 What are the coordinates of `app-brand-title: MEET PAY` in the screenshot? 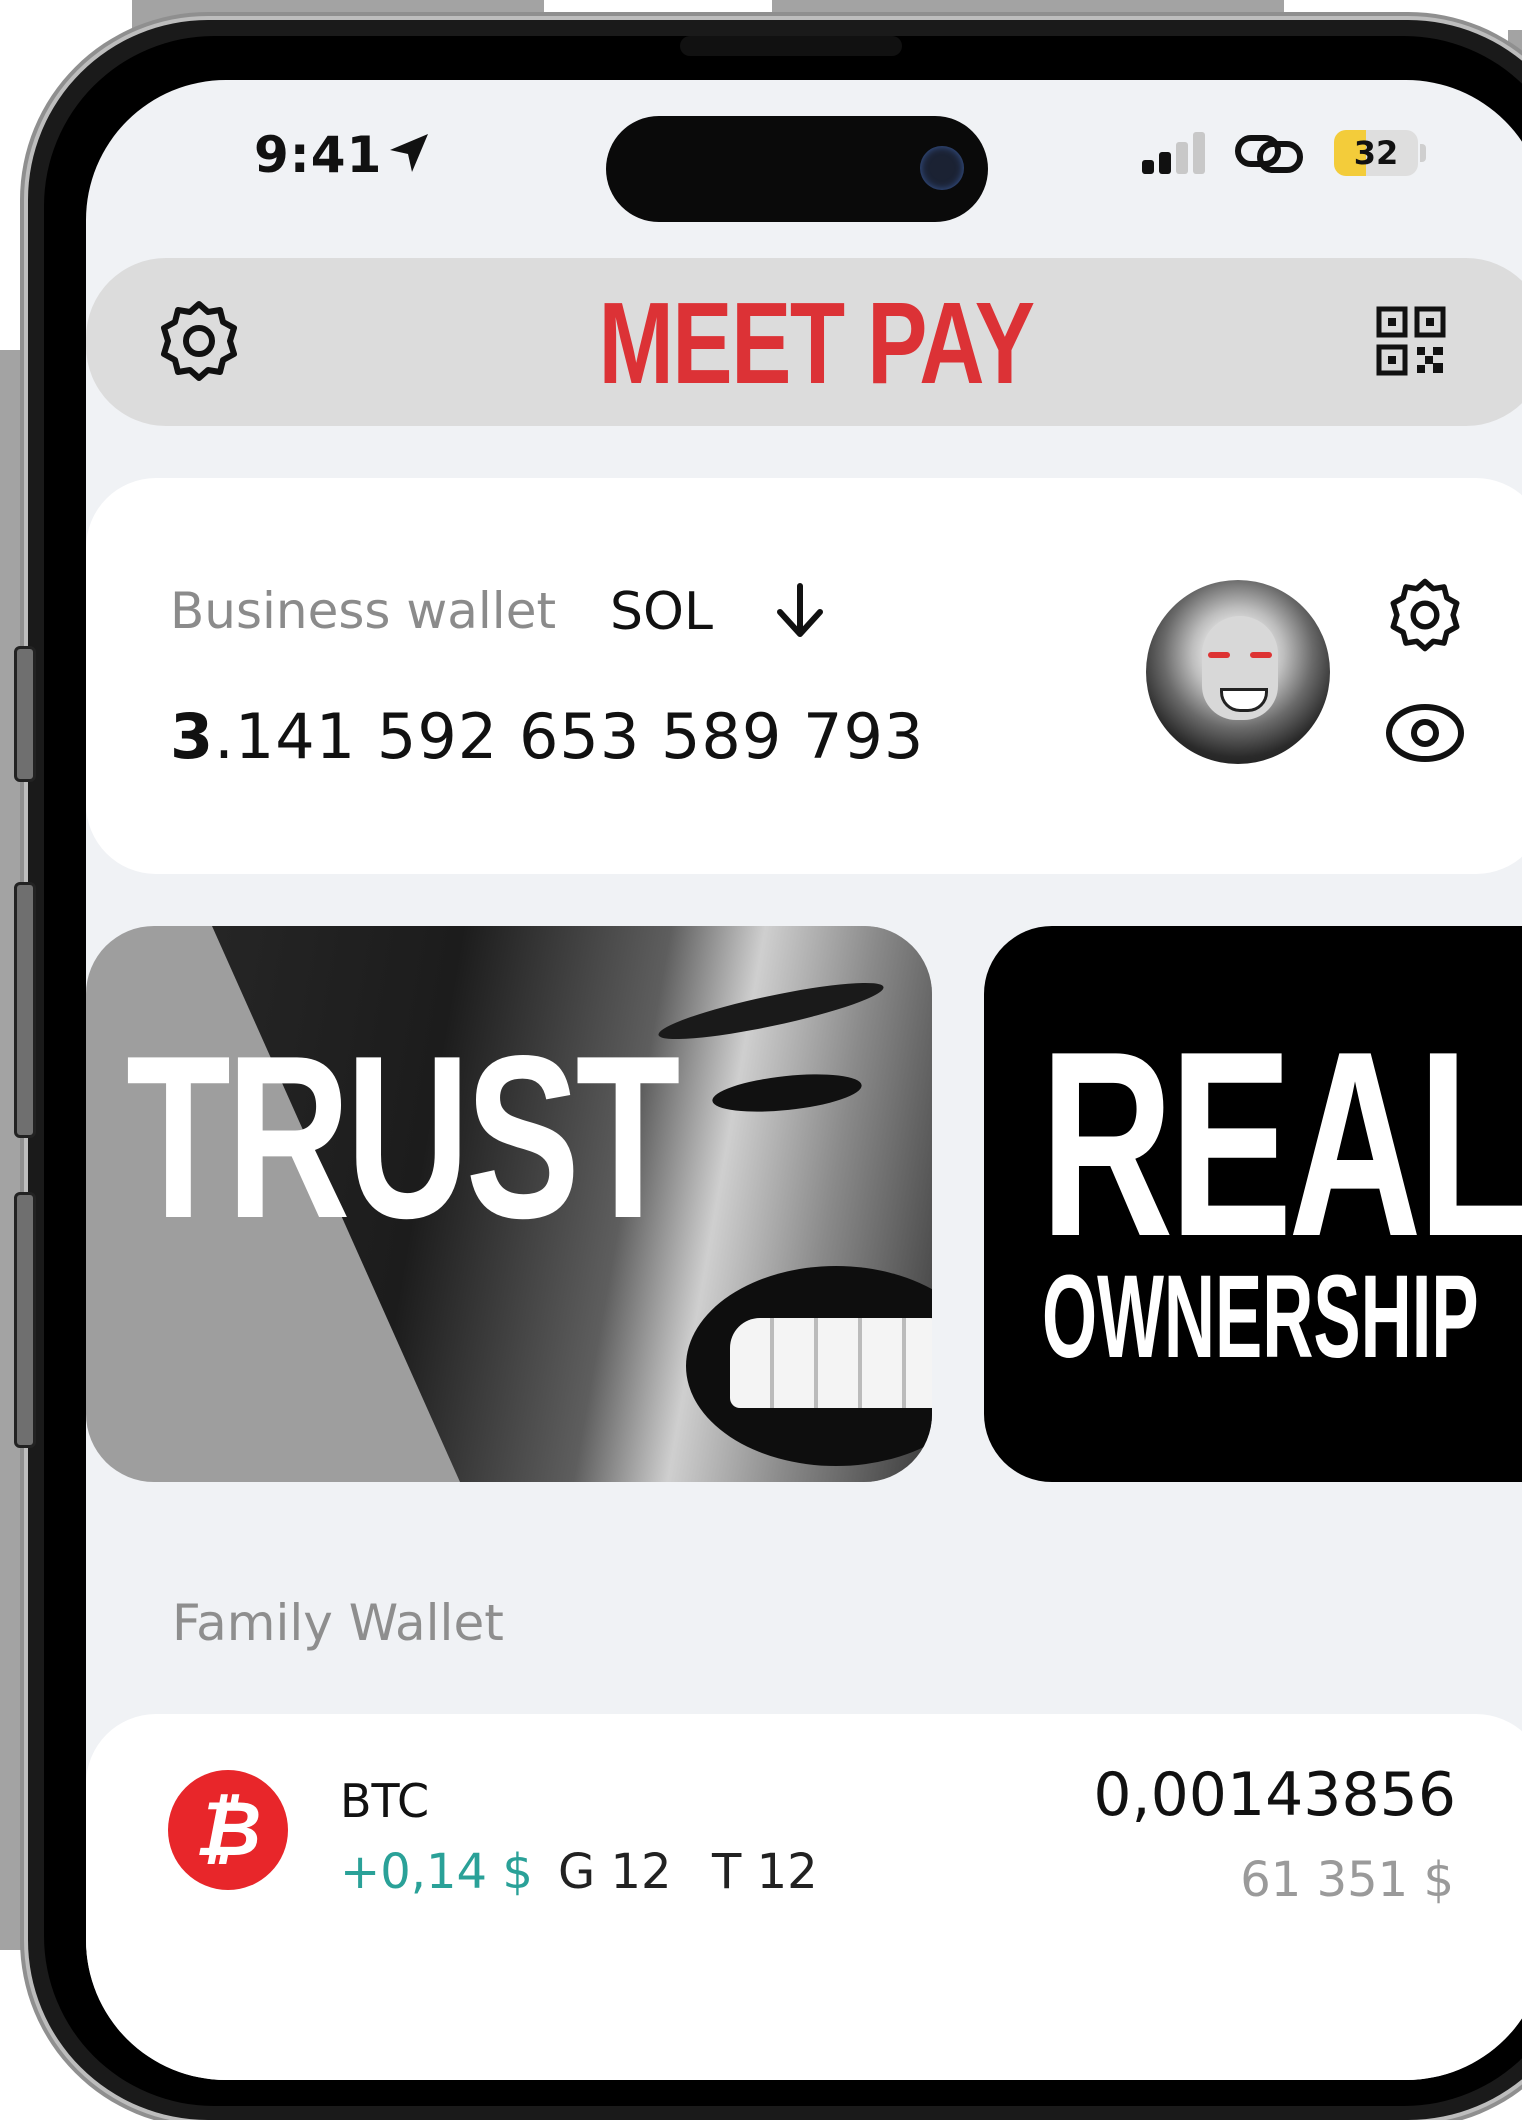 It's located at (816, 343).